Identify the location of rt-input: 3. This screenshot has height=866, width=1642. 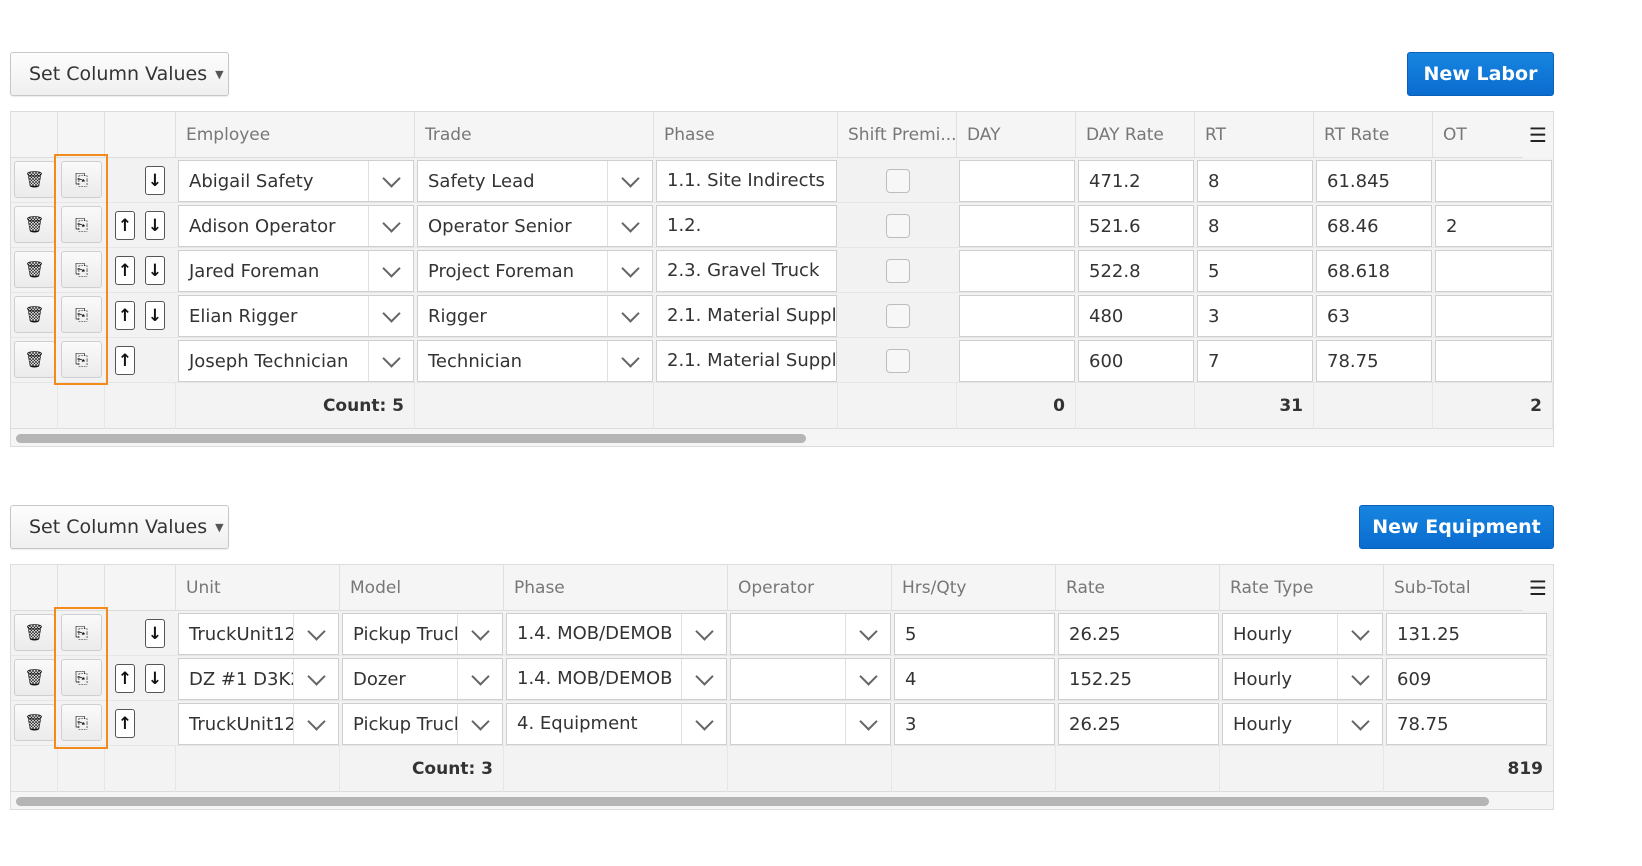
(1255, 316).